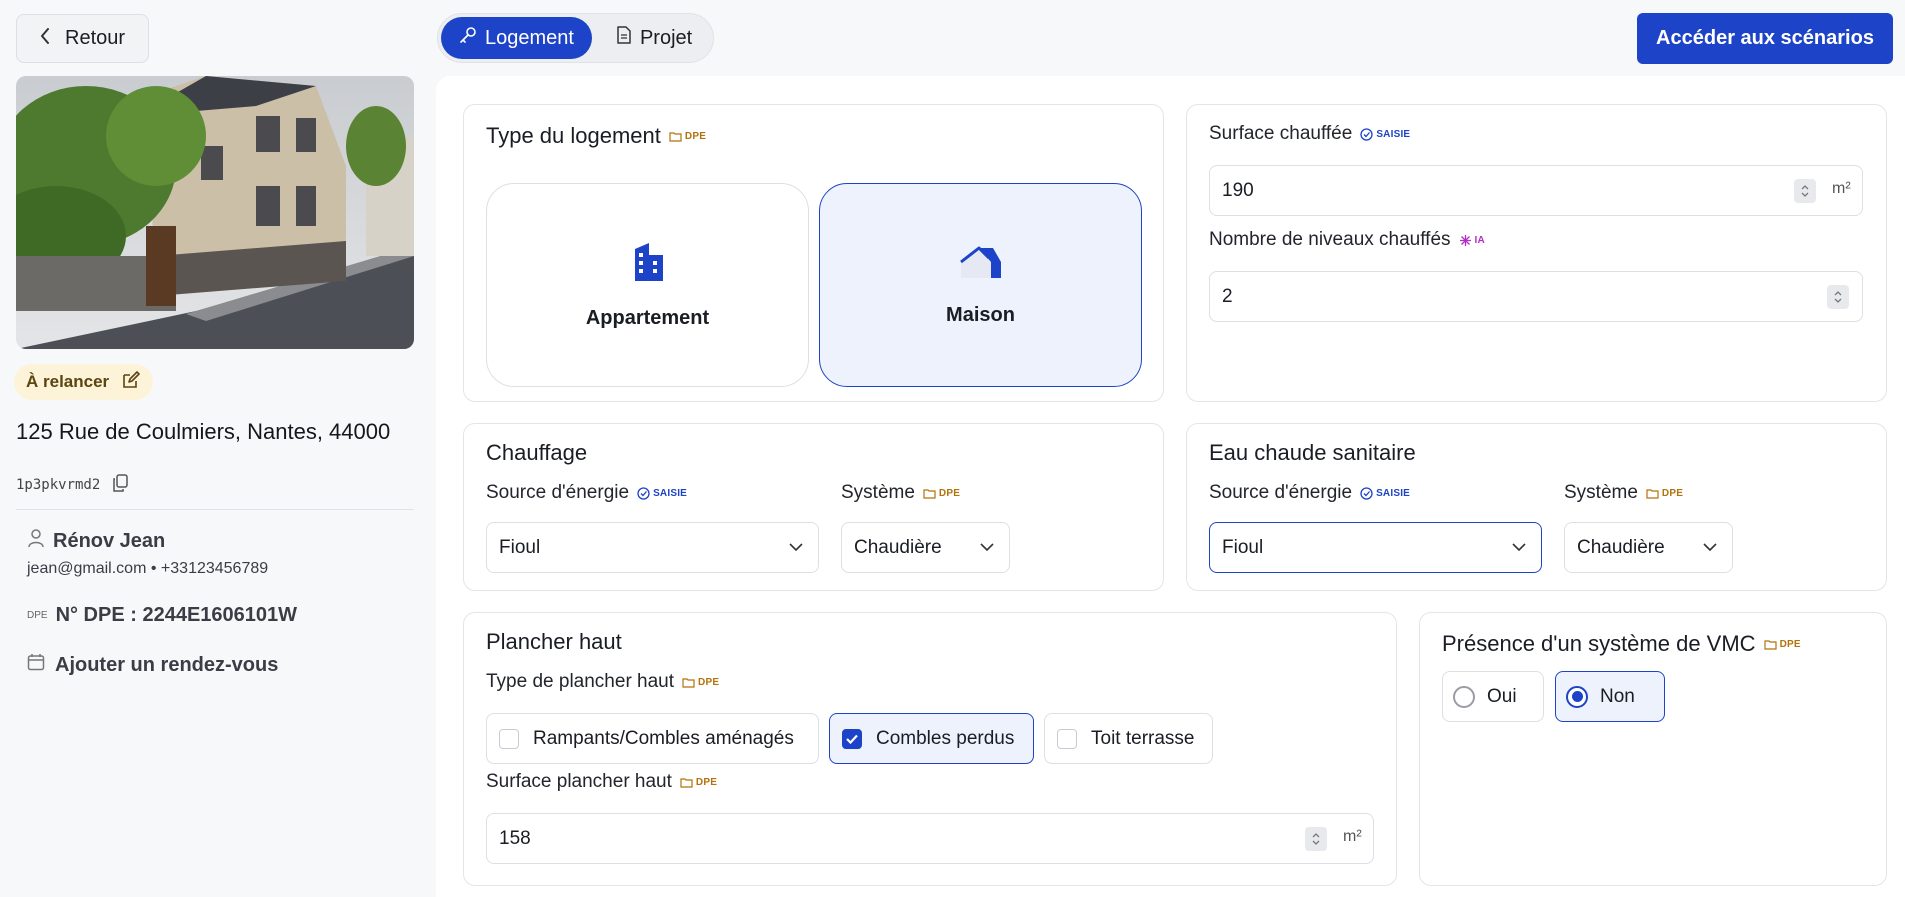 This screenshot has width=1905, height=897. I want to click on surface-value: 190, so click(1238, 190).